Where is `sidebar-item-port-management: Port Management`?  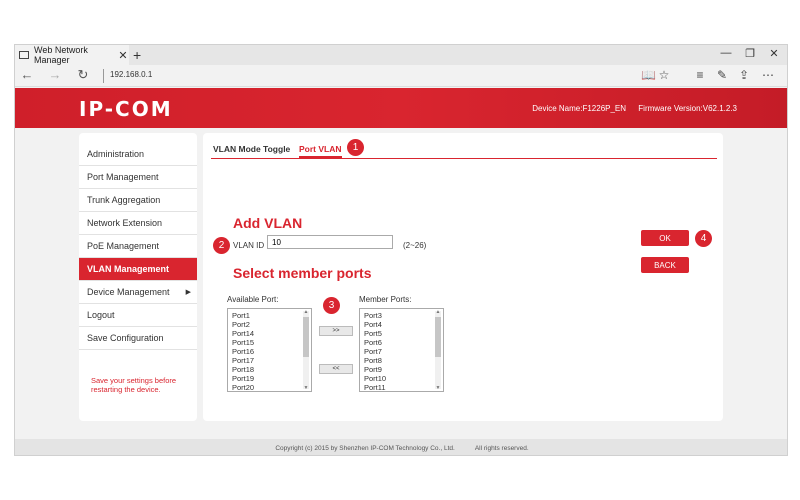 sidebar-item-port-management: Port Management is located at coordinates (138, 177).